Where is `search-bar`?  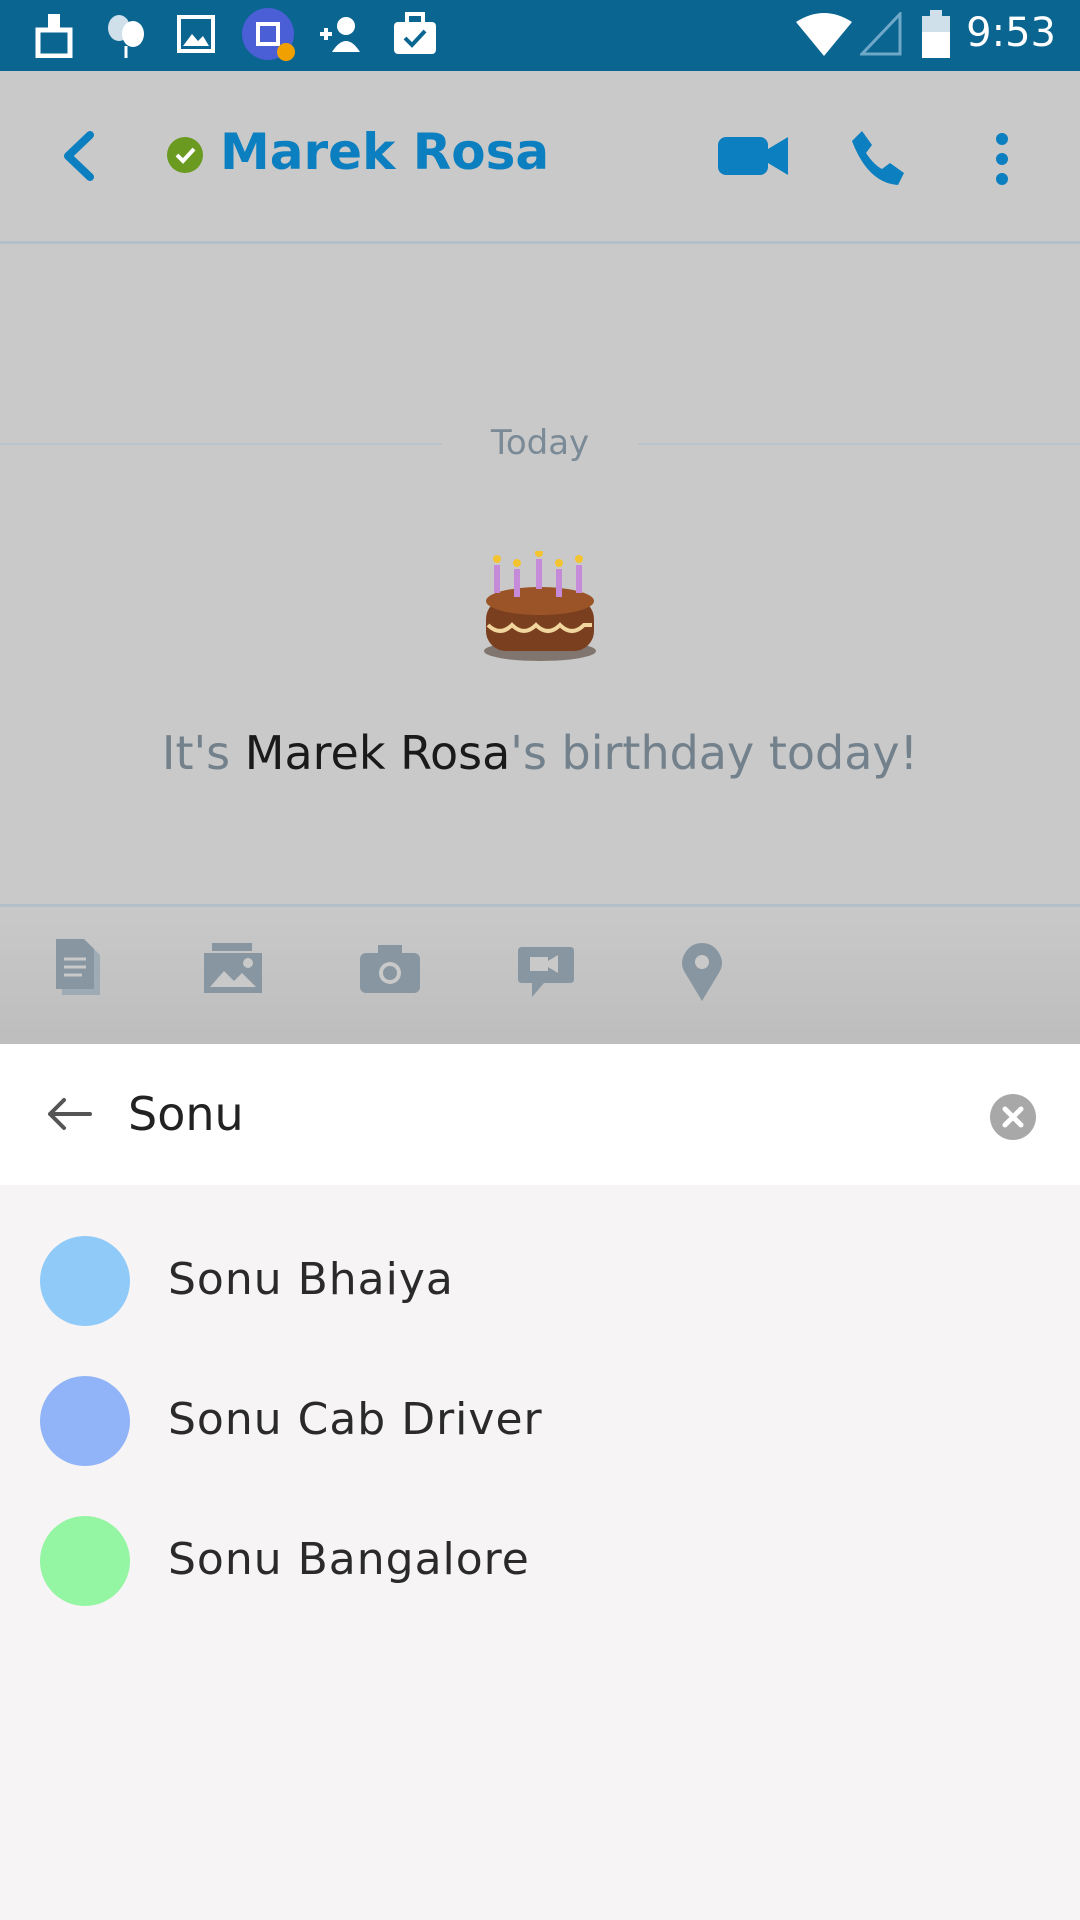 search-bar is located at coordinates (540, 1114).